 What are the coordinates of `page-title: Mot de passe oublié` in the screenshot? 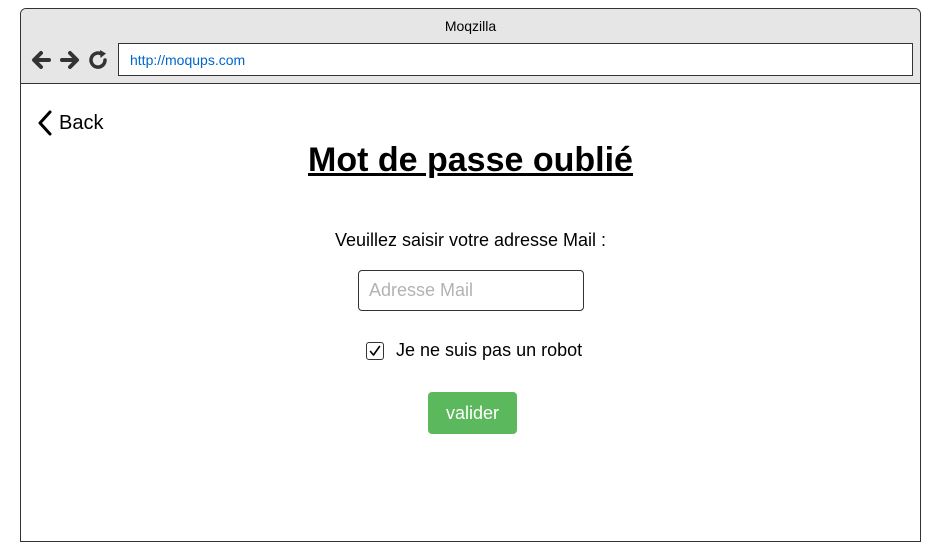 It's located at (470, 160).